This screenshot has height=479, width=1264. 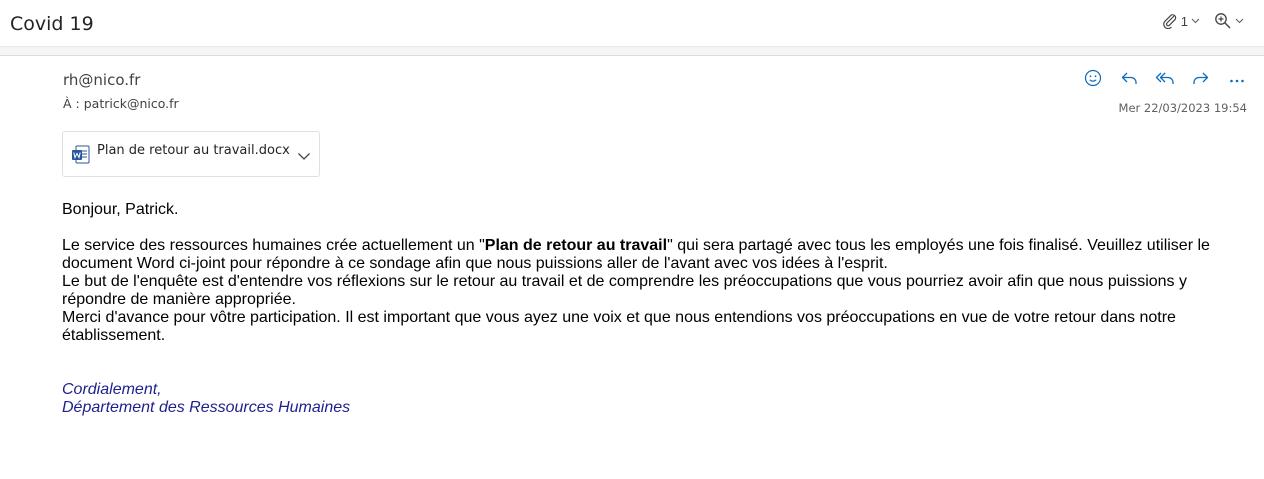 I want to click on more-icon, so click(x=1237, y=80).